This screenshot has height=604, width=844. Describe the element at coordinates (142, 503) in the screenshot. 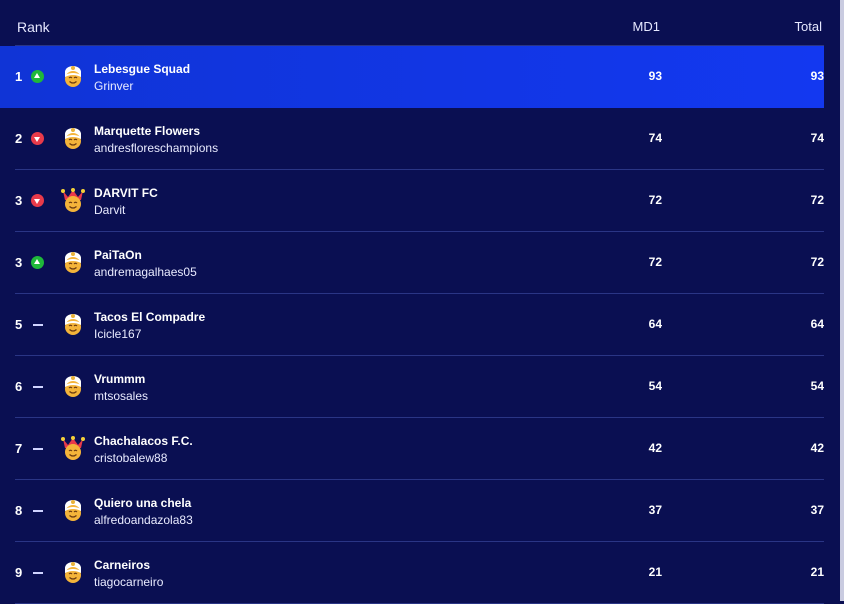

I see `team-name: Quiero una chela` at that location.